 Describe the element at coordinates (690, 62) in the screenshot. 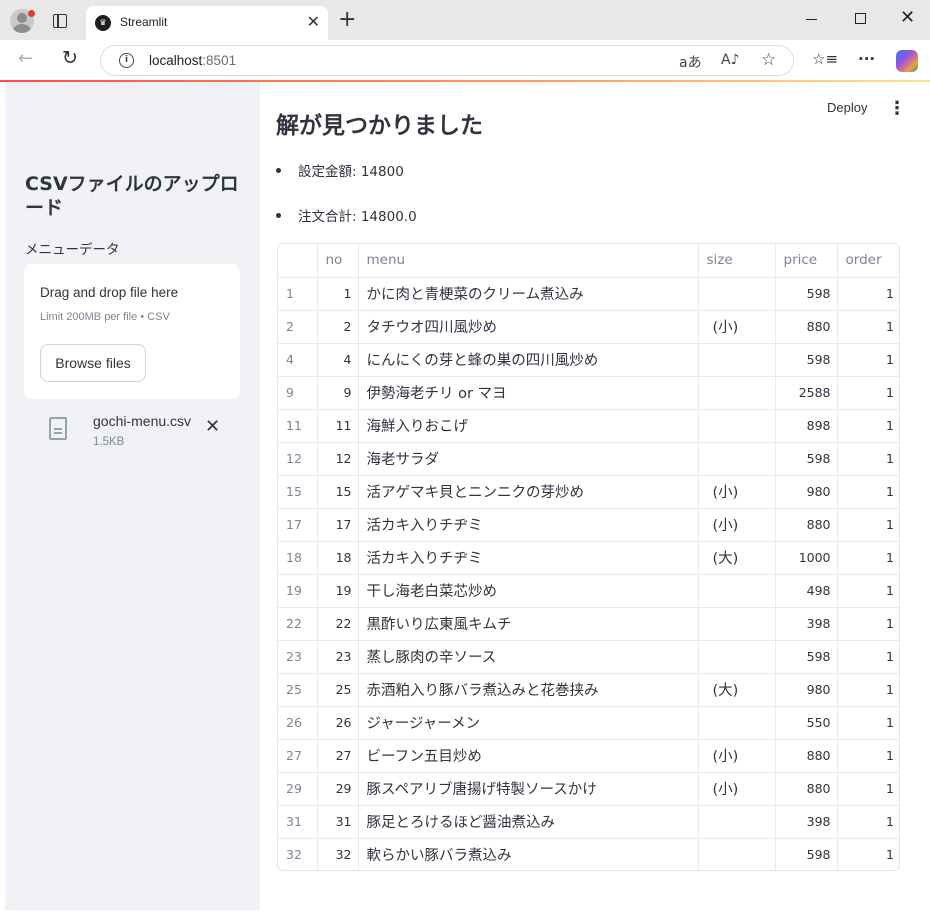

I see `translate-icon: aあ` at that location.